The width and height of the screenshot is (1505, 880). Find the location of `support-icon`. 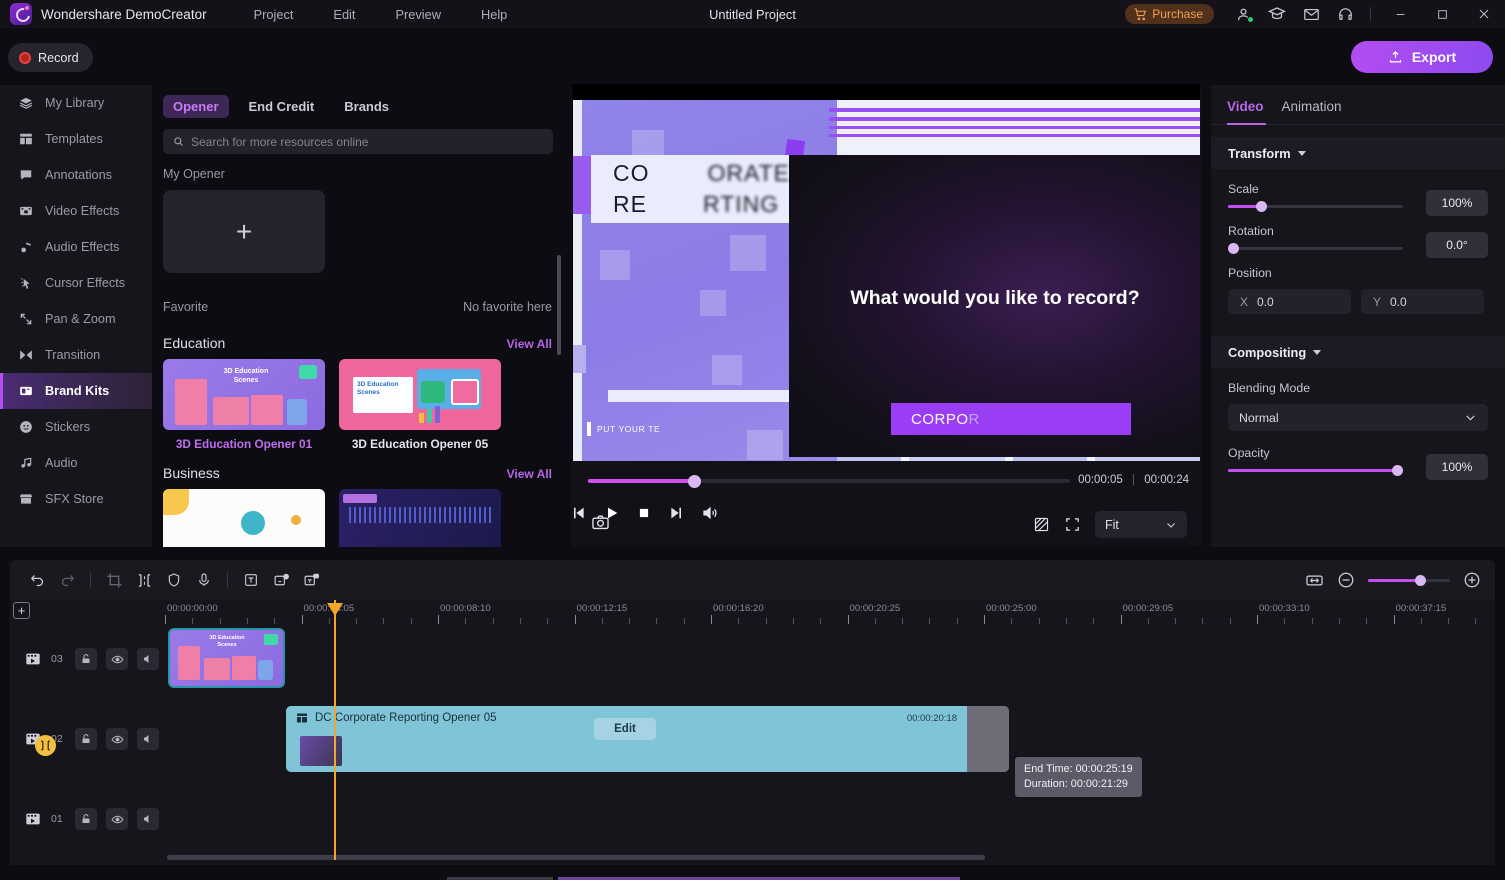

support-icon is located at coordinates (1345, 14).